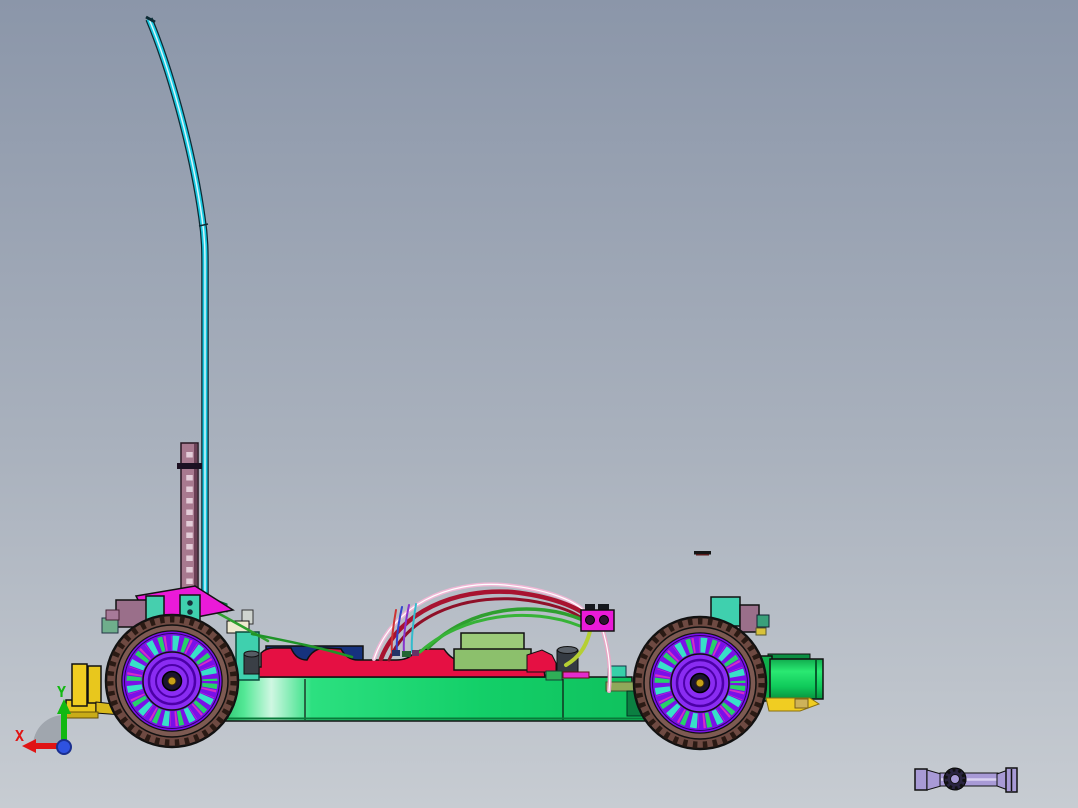  What do you see at coordinates (921, 779) in the screenshot?
I see `shaft-left-cap` at bounding box center [921, 779].